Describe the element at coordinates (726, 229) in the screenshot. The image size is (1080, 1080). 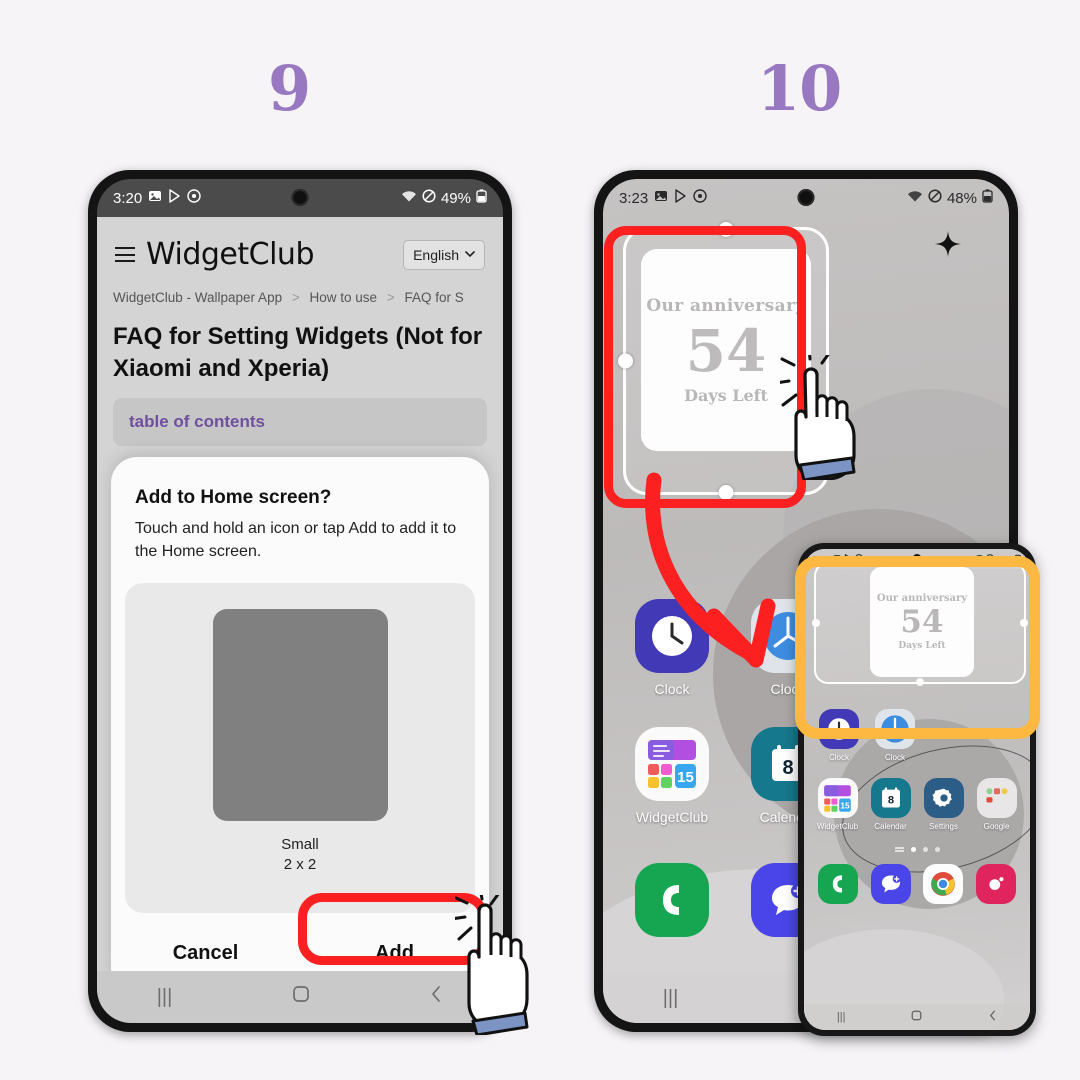
I see `resize-handle-top` at that location.